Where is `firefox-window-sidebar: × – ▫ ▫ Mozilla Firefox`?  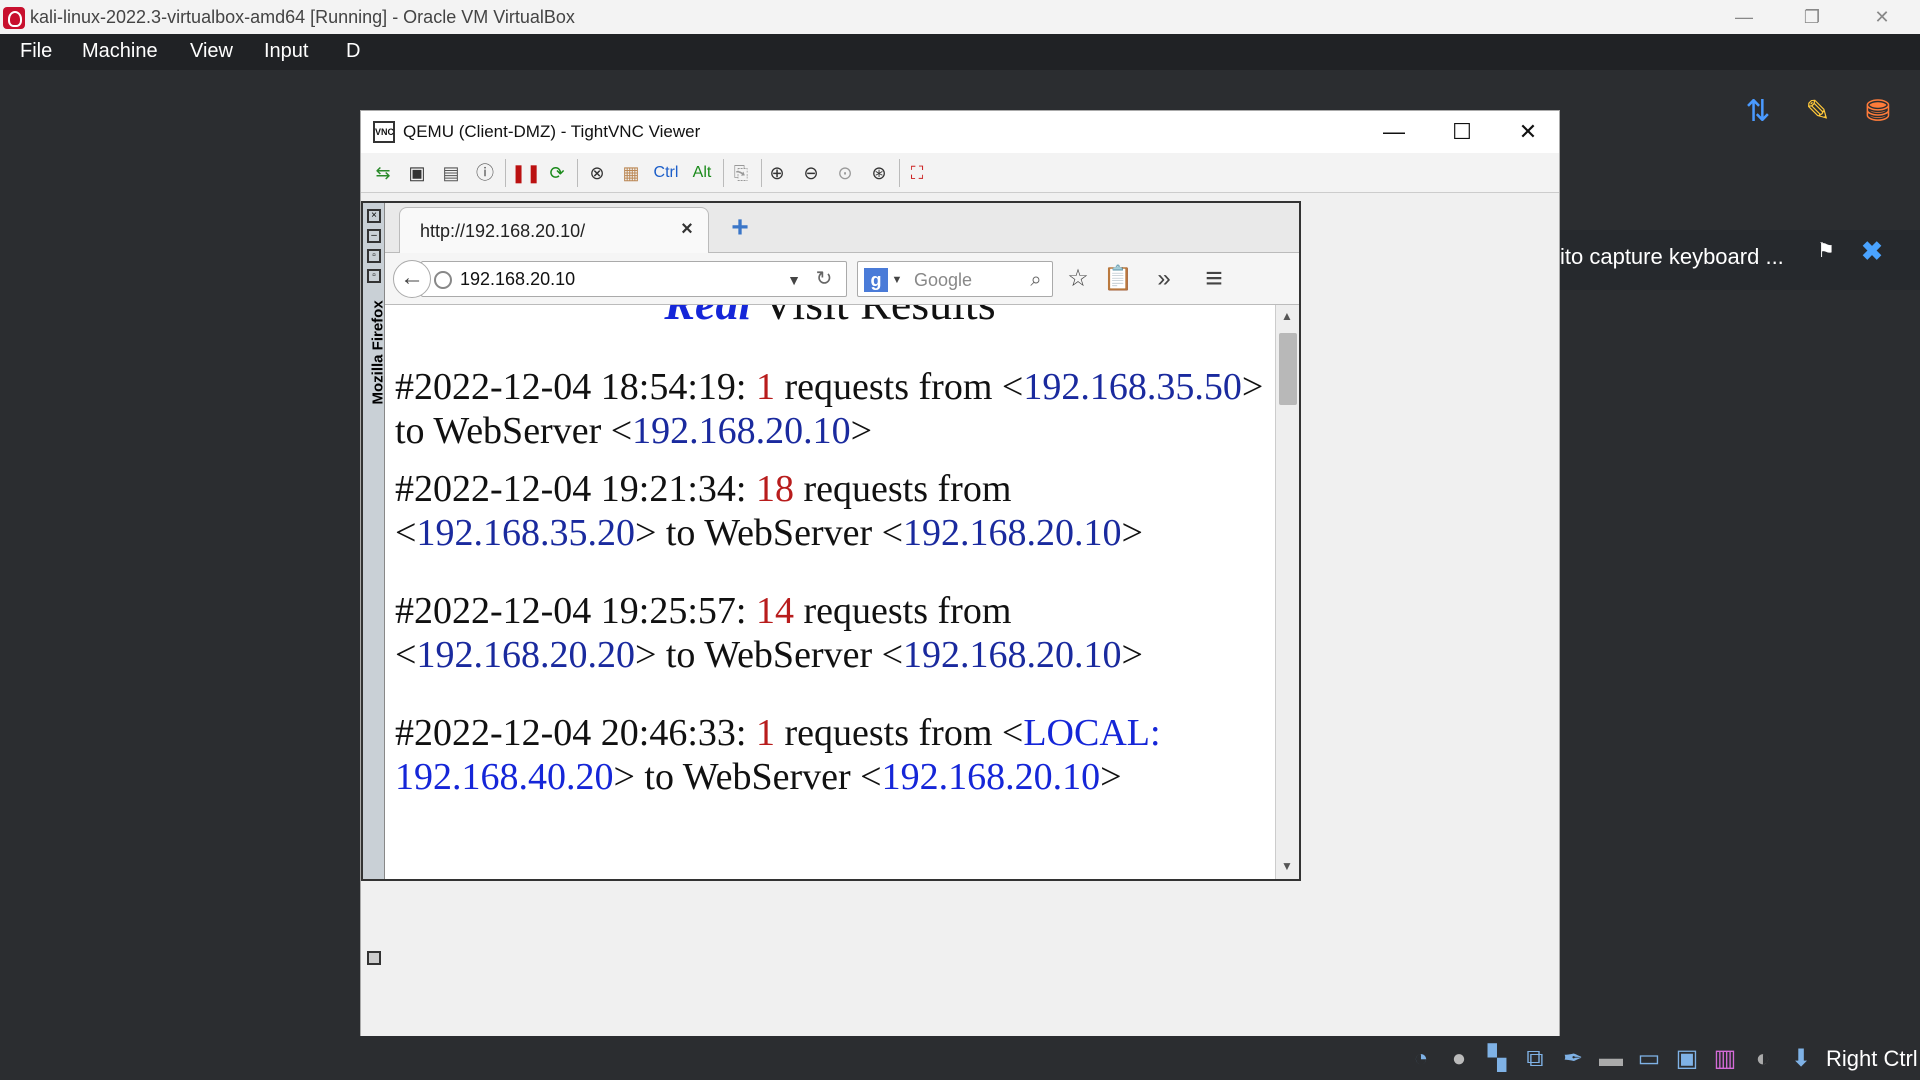
firefox-window-sidebar: × – ▫ ▫ Mozilla Firefox is located at coordinates (375, 584).